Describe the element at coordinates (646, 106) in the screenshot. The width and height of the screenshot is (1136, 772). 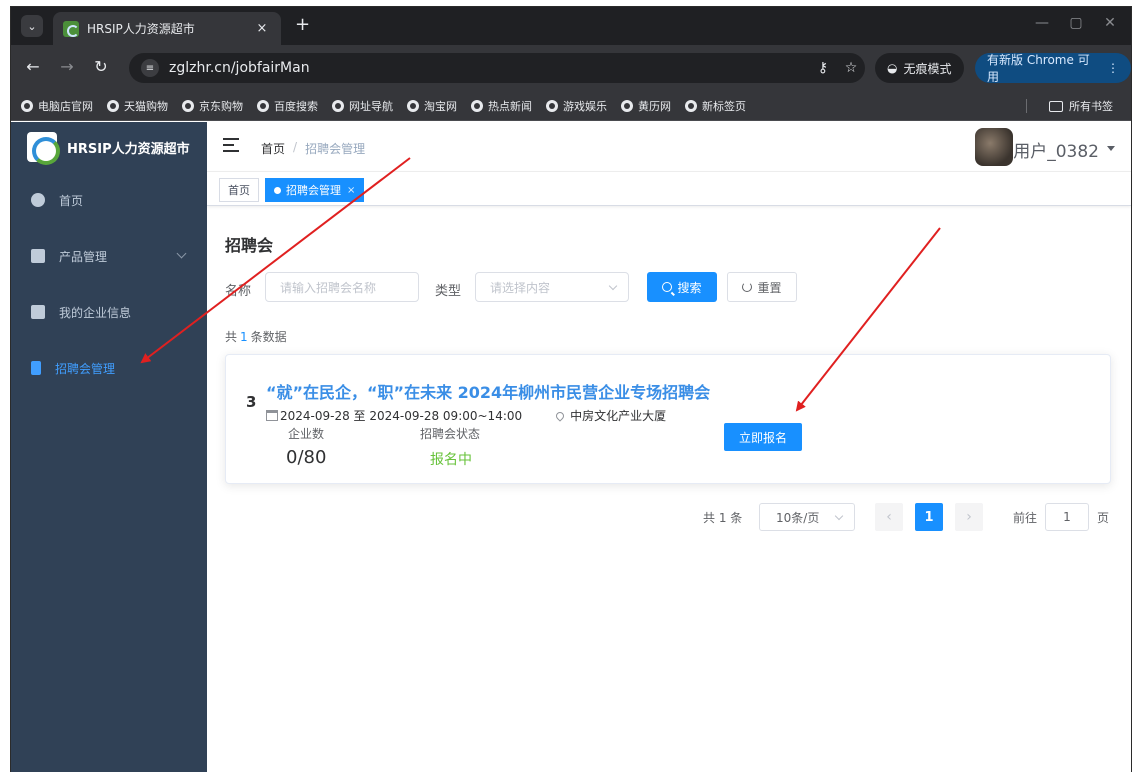
I see `bookmark-item: 黄历网` at that location.